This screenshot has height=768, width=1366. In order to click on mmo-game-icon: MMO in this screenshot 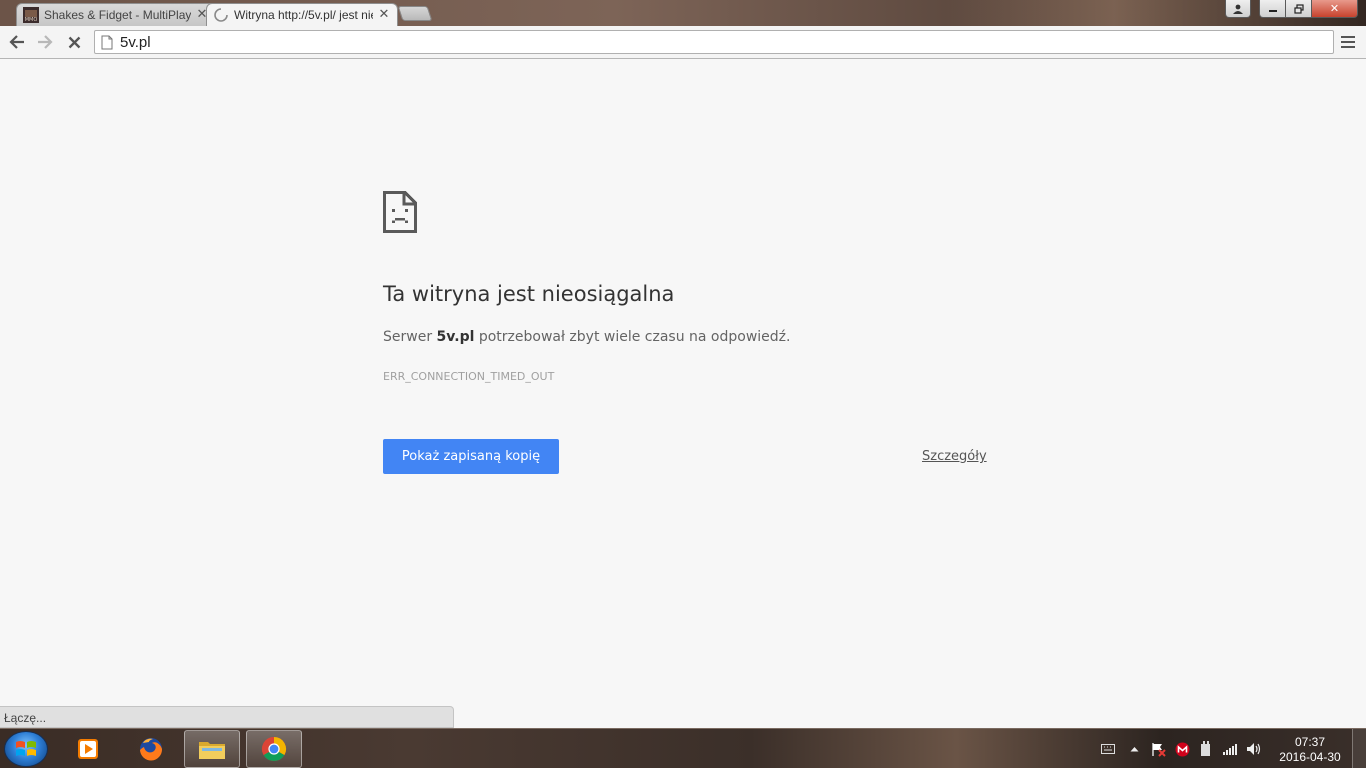, I will do `click(31, 15)`.